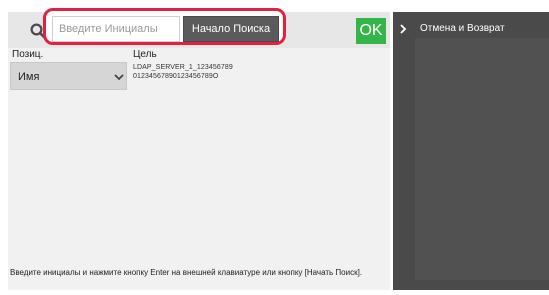 This screenshot has width=549, height=295. What do you see at coordinates (119, 77) in the screenshot?
I see `chevron-down-icon` at bounding box center [119, 77].